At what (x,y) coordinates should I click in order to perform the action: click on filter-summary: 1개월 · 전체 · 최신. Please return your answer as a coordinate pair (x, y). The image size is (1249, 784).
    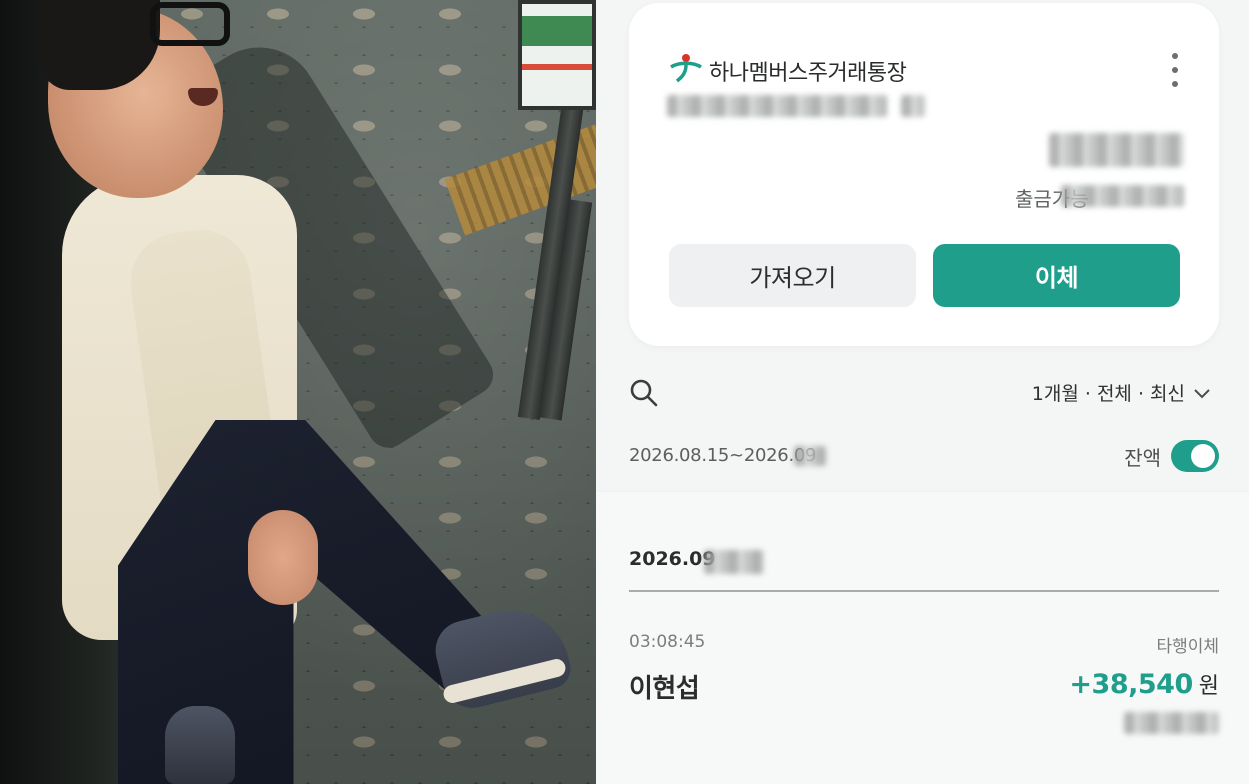
    Looking at the image, I should click on (1108, 394).